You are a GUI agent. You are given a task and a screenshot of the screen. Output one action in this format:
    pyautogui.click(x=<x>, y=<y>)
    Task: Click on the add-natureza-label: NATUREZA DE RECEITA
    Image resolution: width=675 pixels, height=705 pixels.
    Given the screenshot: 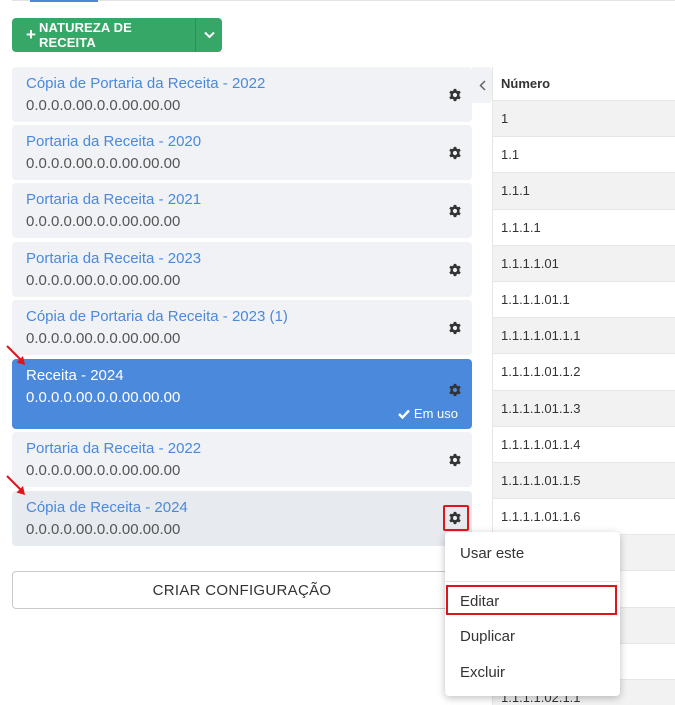 What is the action you would take?
    pyautogui.click(x=85, y=35)
    